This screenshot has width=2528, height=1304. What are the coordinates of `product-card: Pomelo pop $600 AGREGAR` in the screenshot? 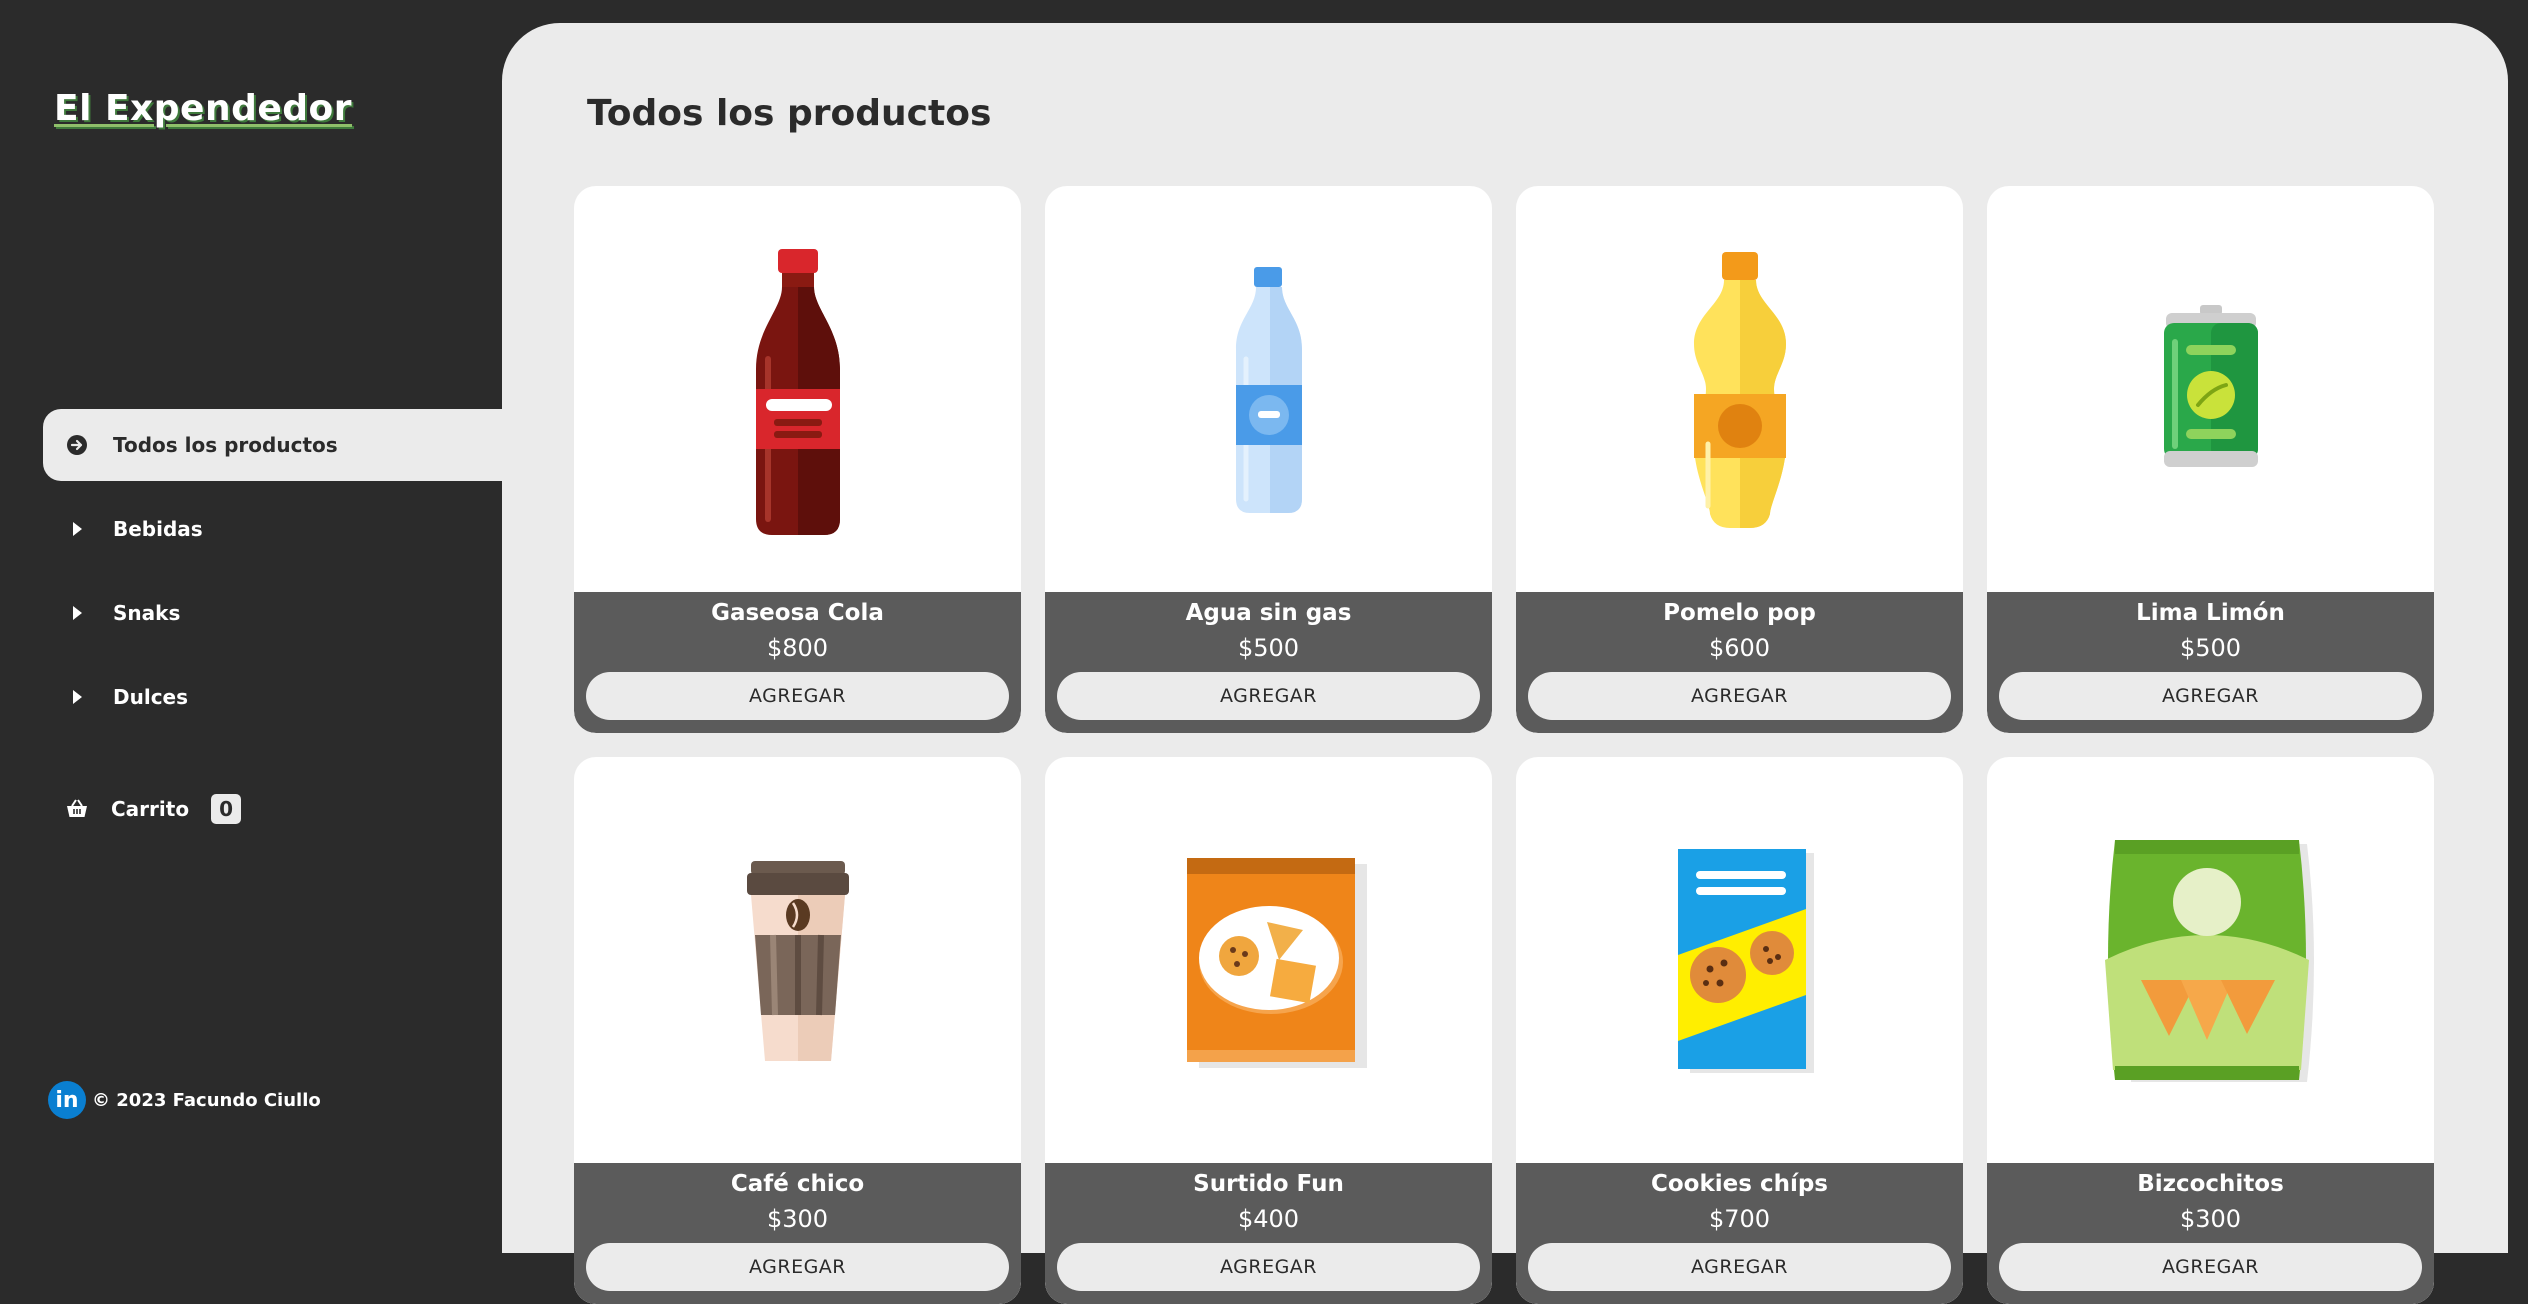 It's located at (1739, 459).